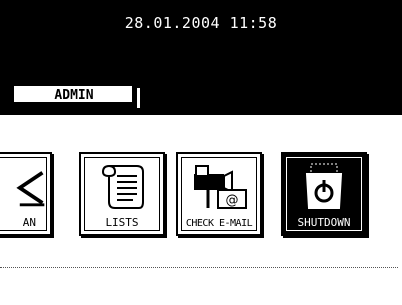  Describe the element at coordinates (324, 222) in the screenshot. I see `shutdown-button-label: SHUTDOWN` at that location.